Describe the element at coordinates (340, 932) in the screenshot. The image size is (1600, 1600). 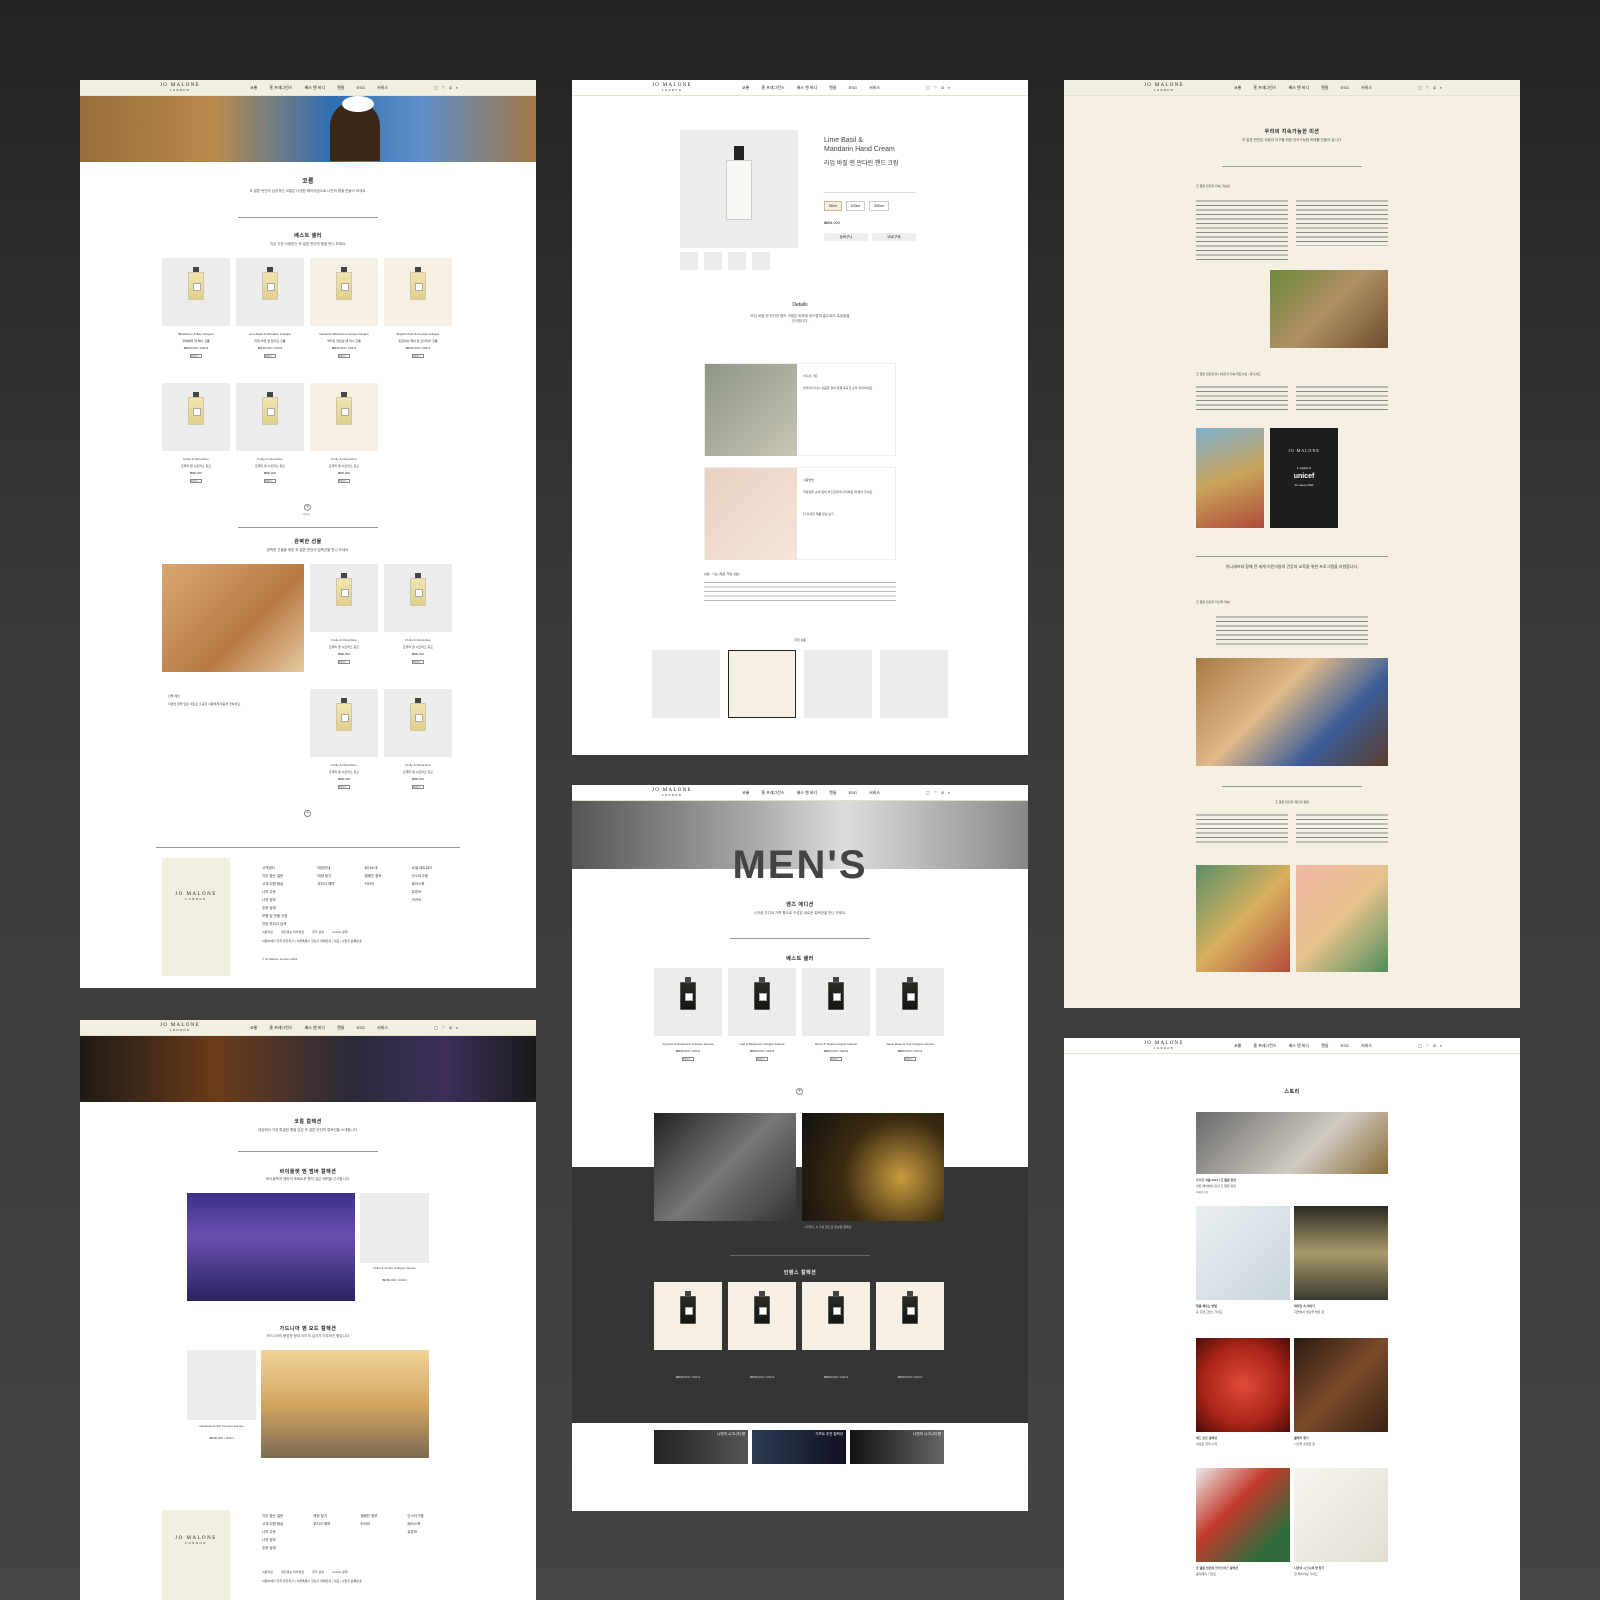
I see `footer-legal-link: Cookie 정책` at that location.